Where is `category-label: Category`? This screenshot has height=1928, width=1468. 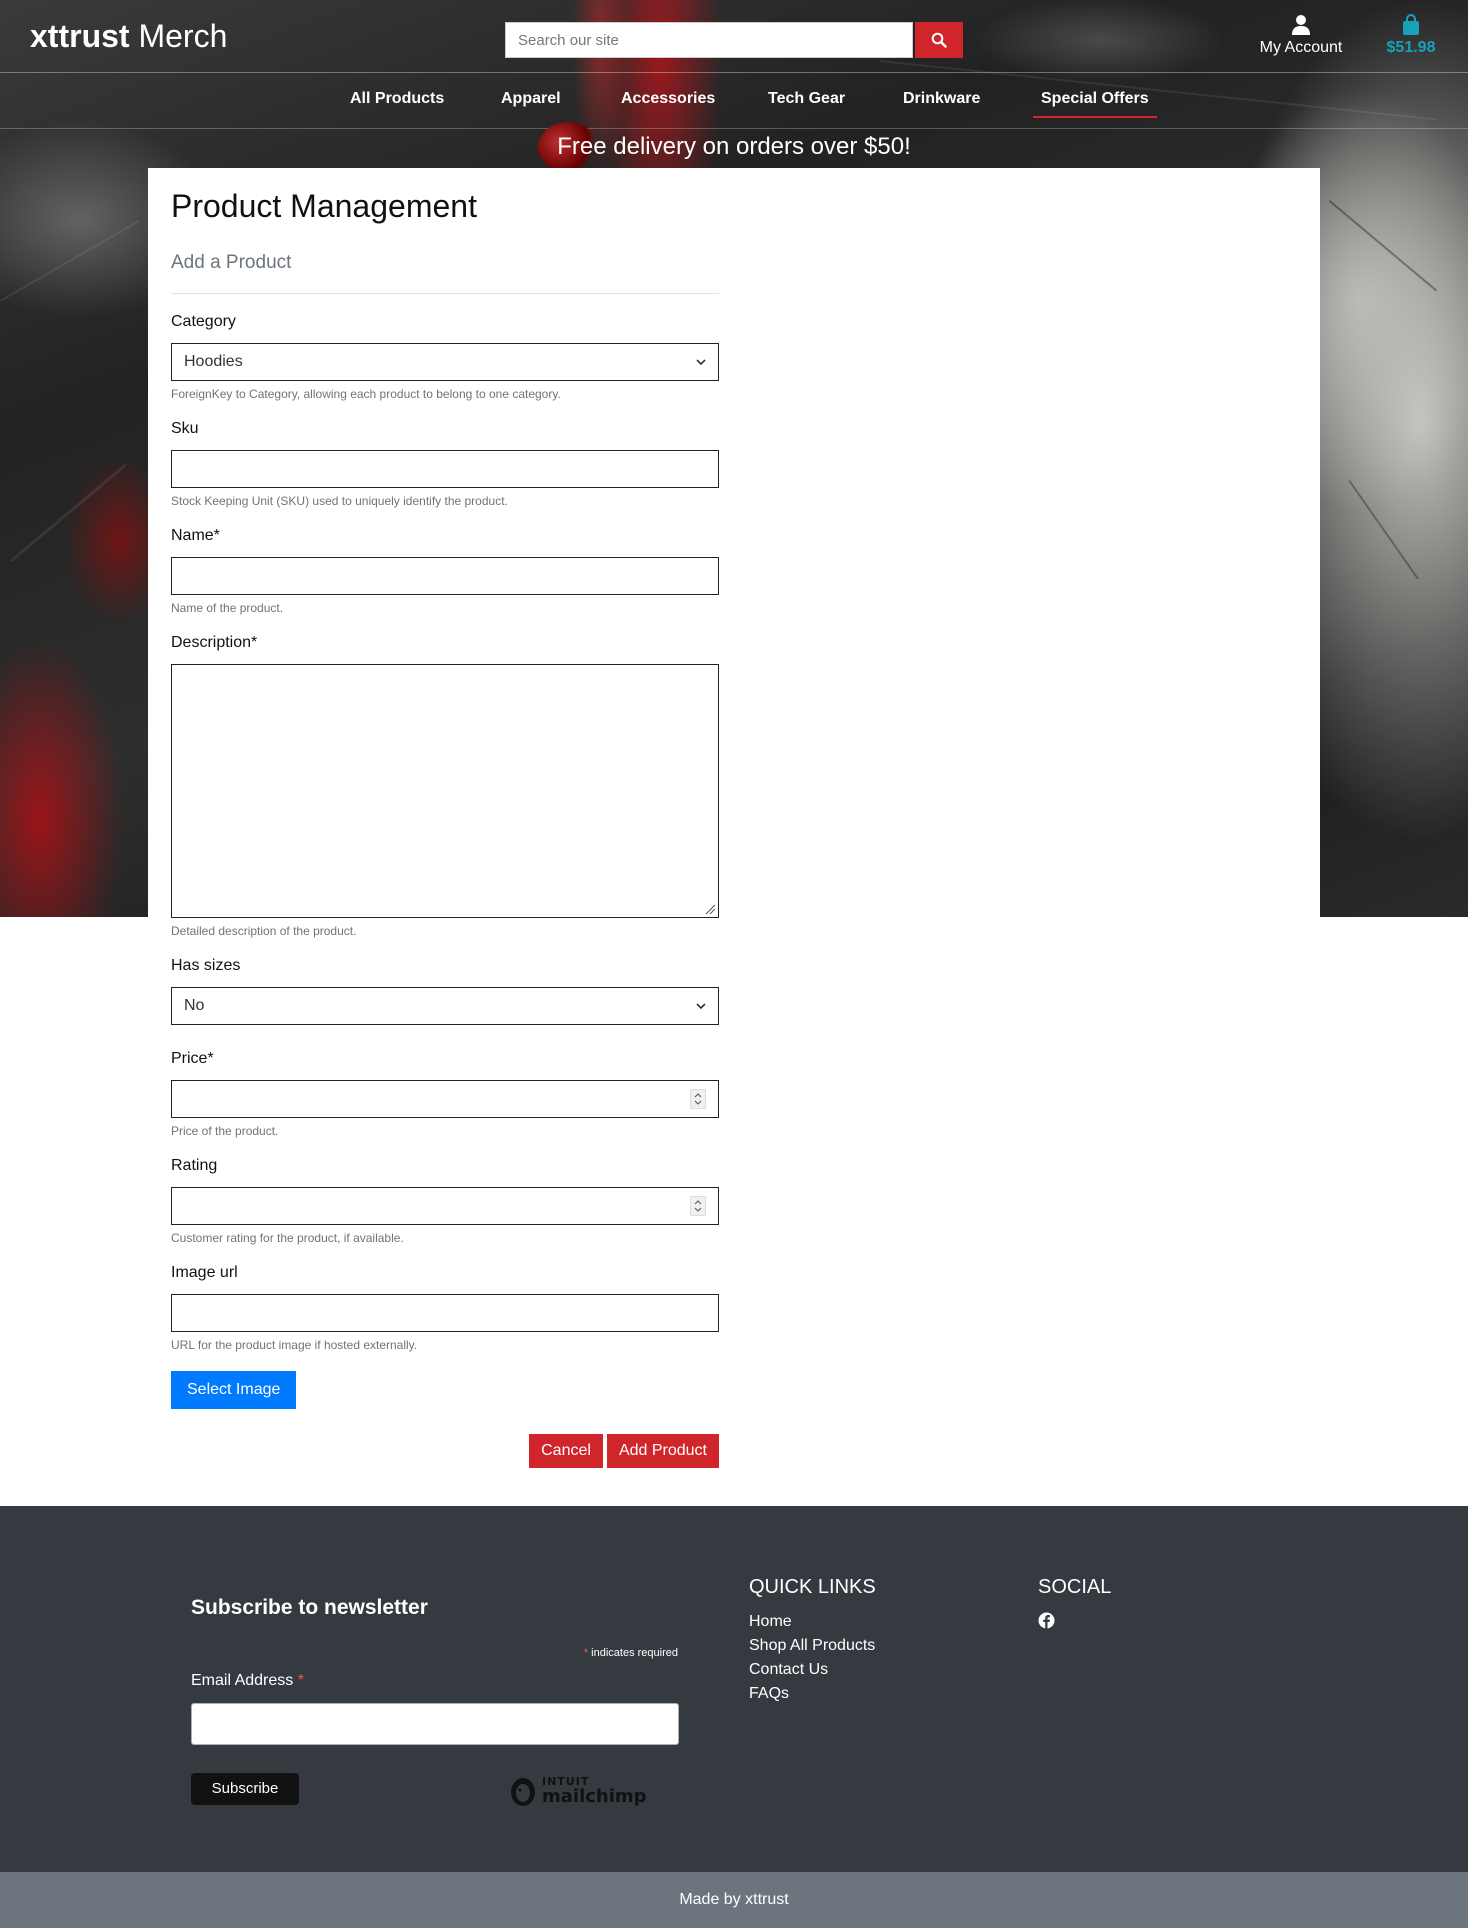 category-label: Category is located at coordinates (203, 321).